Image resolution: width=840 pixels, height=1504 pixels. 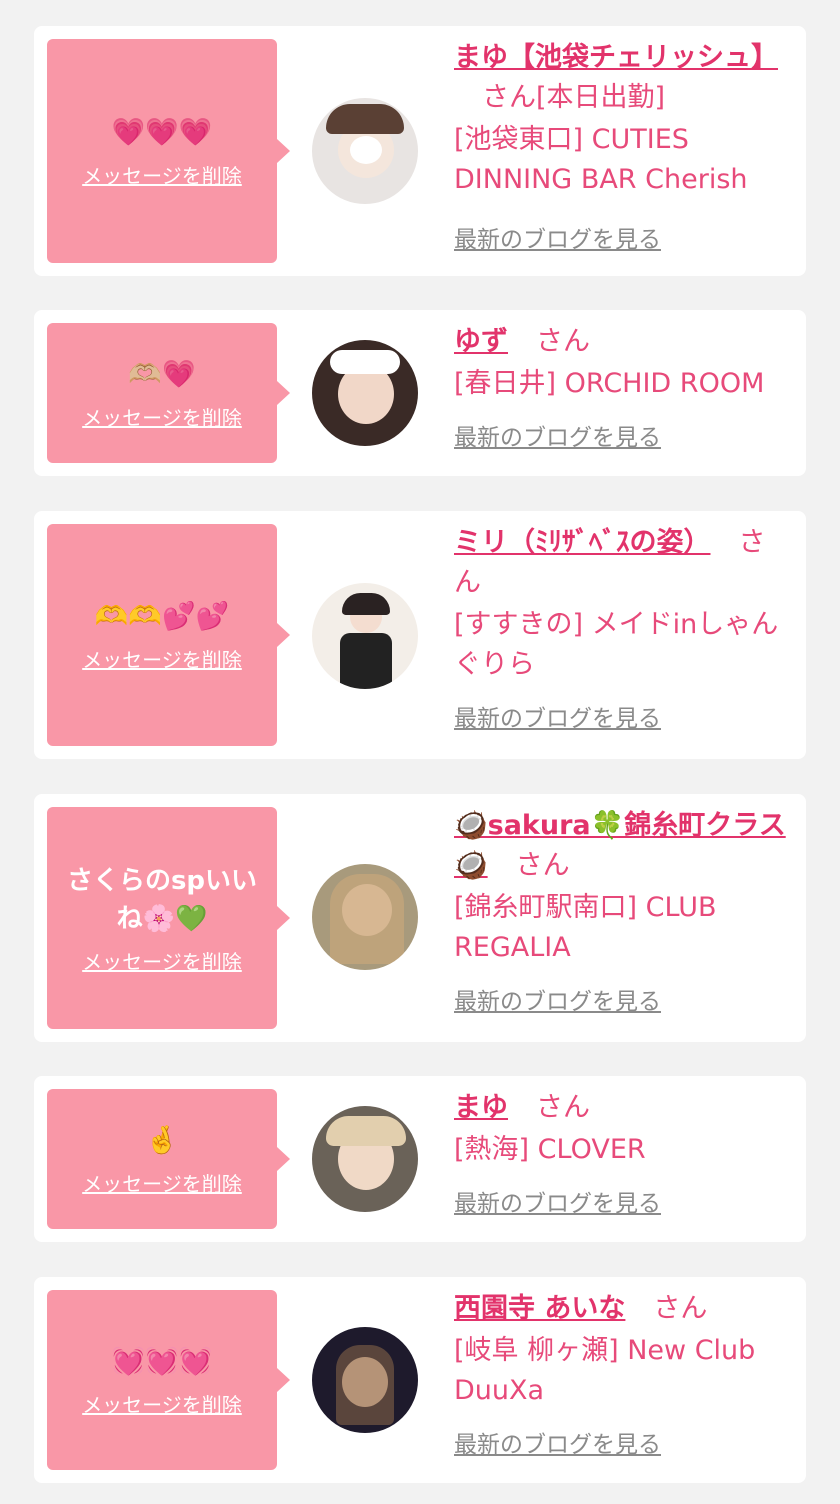 What do you see at coordinates (601, 97) in the screenshot?
I see `today-badge: [本日出勤]` at bounding box center [601, 97].